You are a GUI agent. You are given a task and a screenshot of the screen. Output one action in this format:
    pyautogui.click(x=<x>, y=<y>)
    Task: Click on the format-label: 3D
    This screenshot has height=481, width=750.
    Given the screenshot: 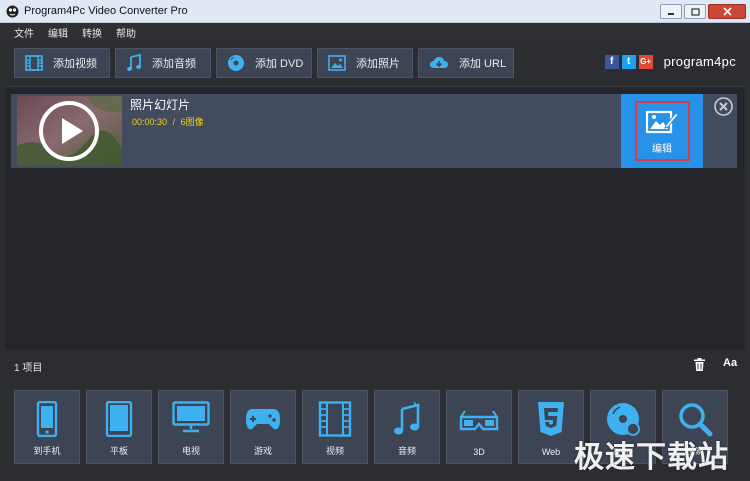 What is the action you would take?
    pyautogui.click(x=479, y=452)
    